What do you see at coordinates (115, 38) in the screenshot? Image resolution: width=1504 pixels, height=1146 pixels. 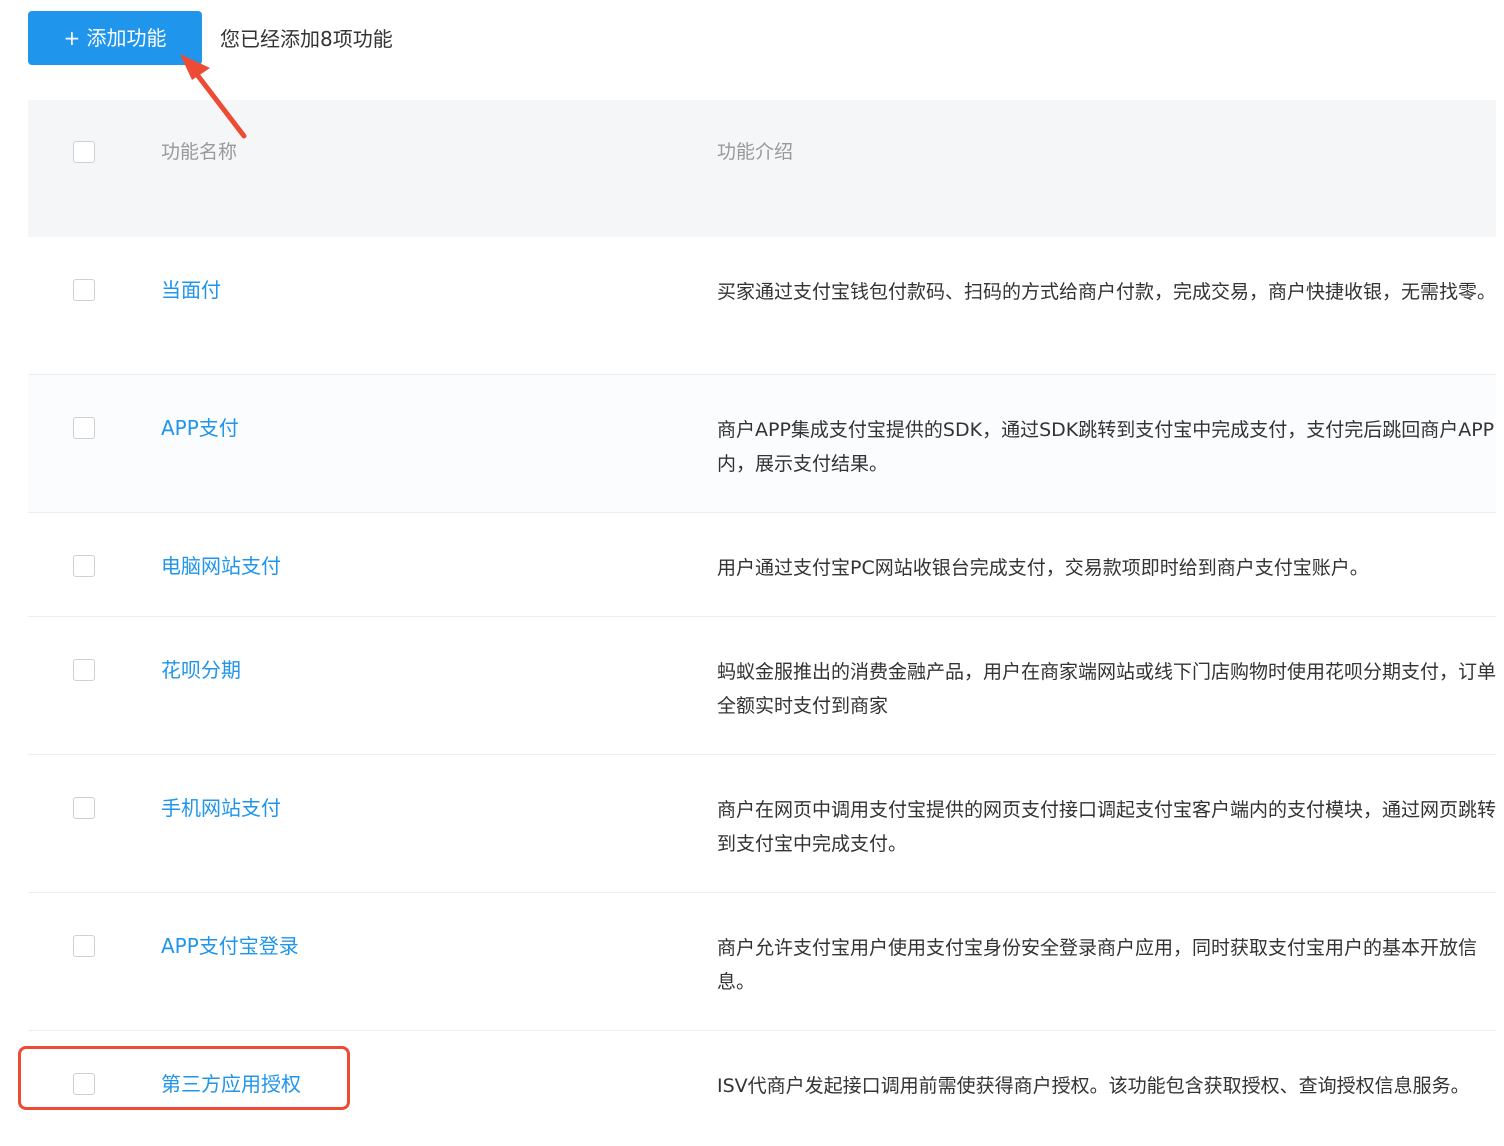 I see `add-feature-button: + 添加功能` at bounding box center [115, 38].